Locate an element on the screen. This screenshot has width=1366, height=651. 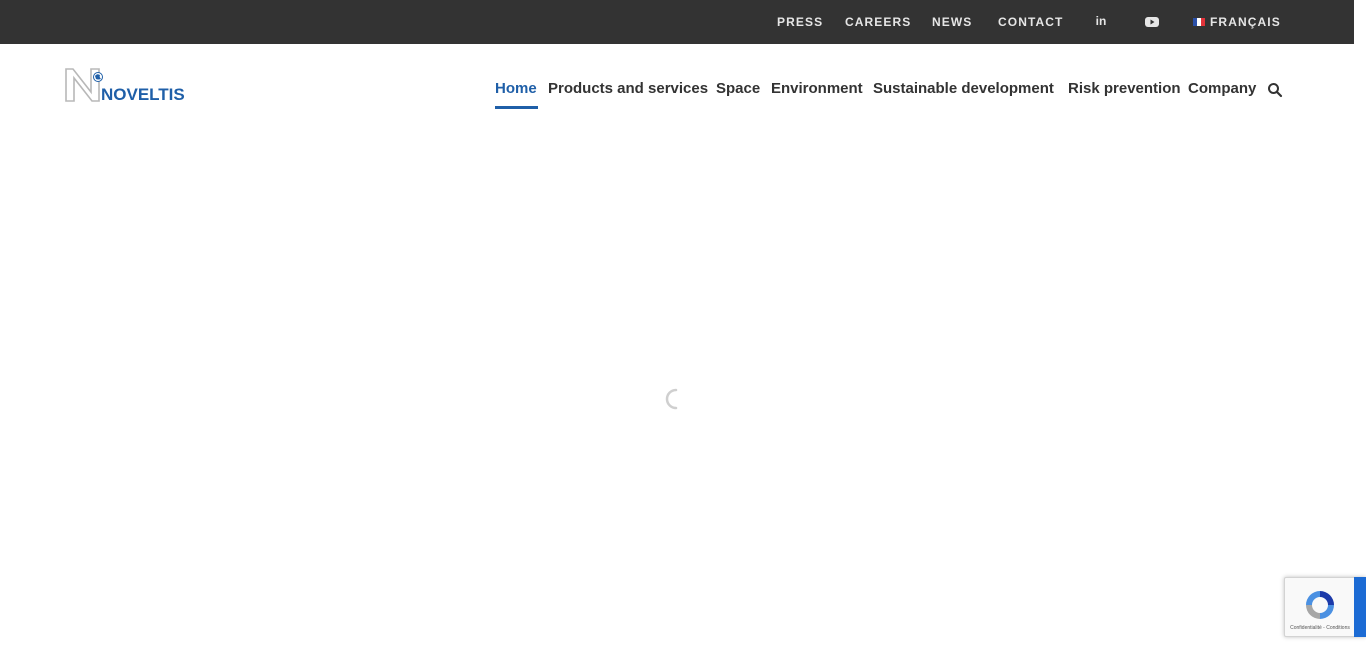
top-link-careers: CAREERS is located at coordinates (878, 22).